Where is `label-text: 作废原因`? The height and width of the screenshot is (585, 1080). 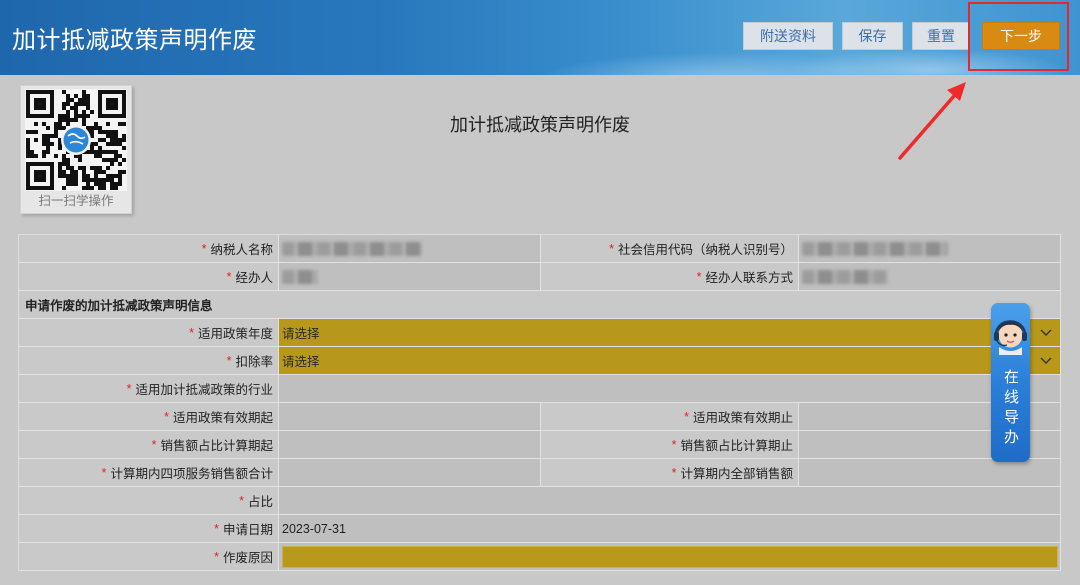
label-text: 作废原因 is located at coordinates (247, 558).